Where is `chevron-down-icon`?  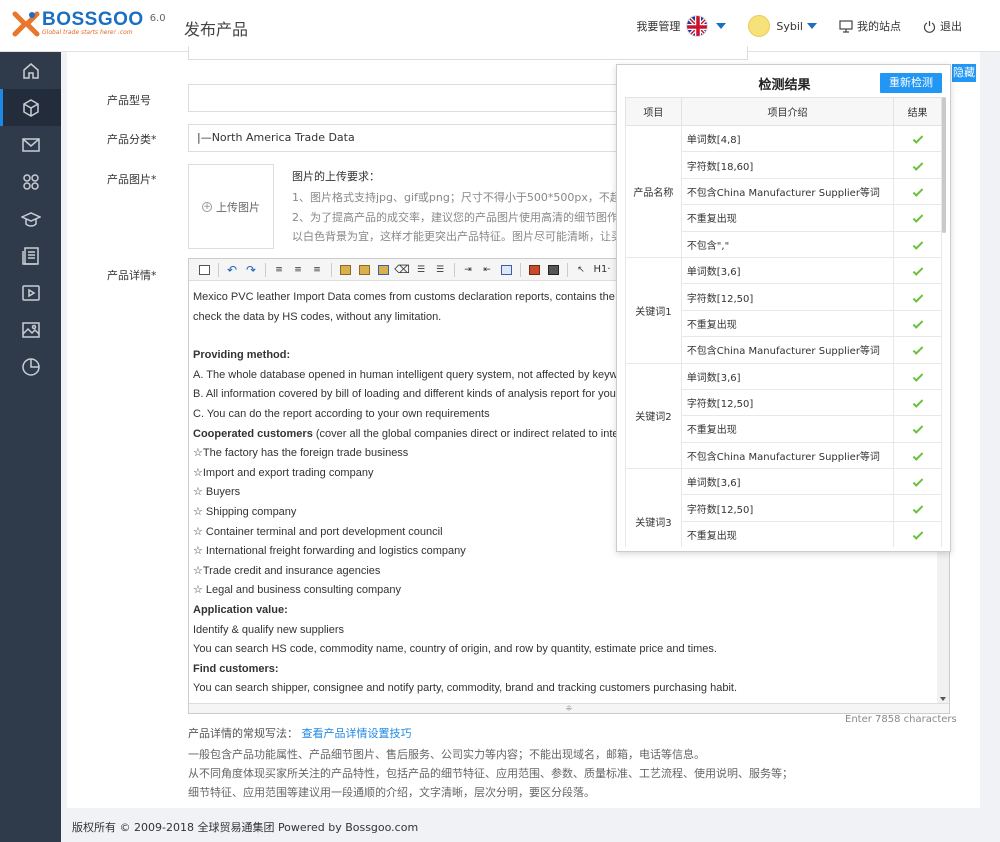 chevron-down-icon is located at coordinates (721, 26).